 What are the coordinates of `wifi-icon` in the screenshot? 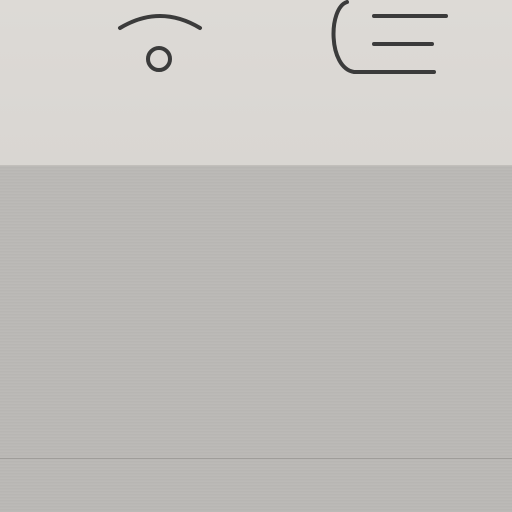 It's located at (160, 41).